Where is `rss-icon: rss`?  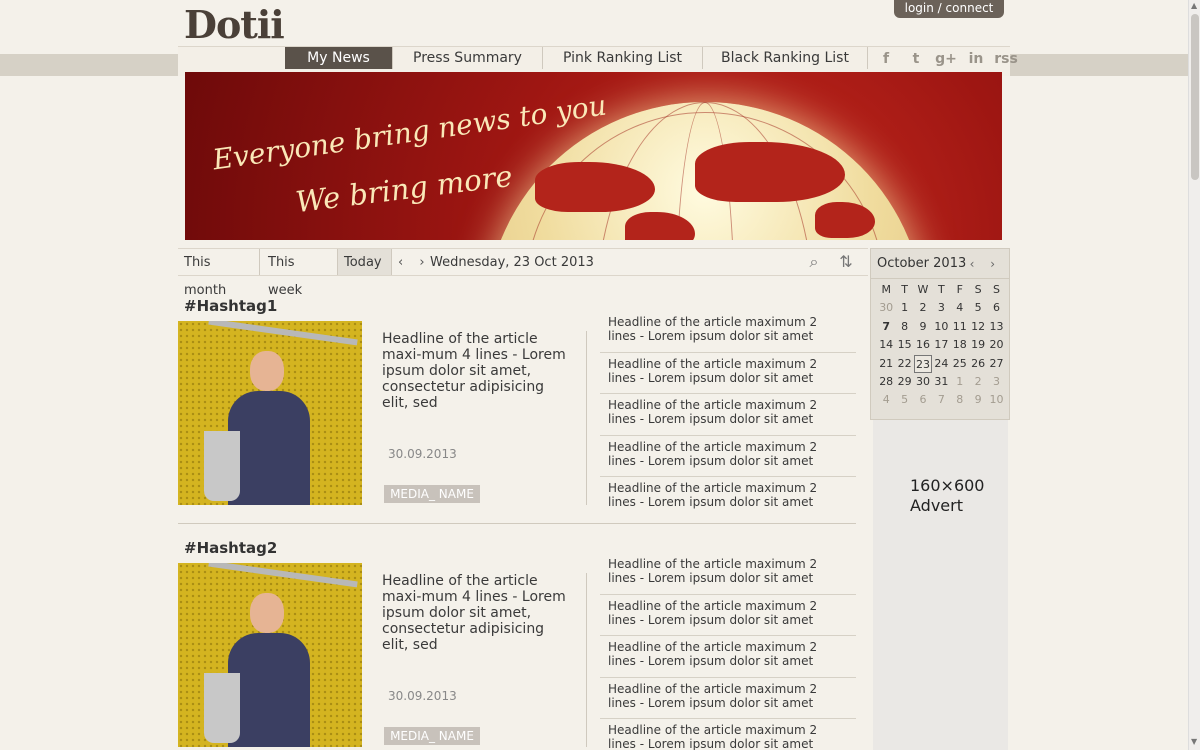 rss-icon: rss is located at coordinates (1006, 59).